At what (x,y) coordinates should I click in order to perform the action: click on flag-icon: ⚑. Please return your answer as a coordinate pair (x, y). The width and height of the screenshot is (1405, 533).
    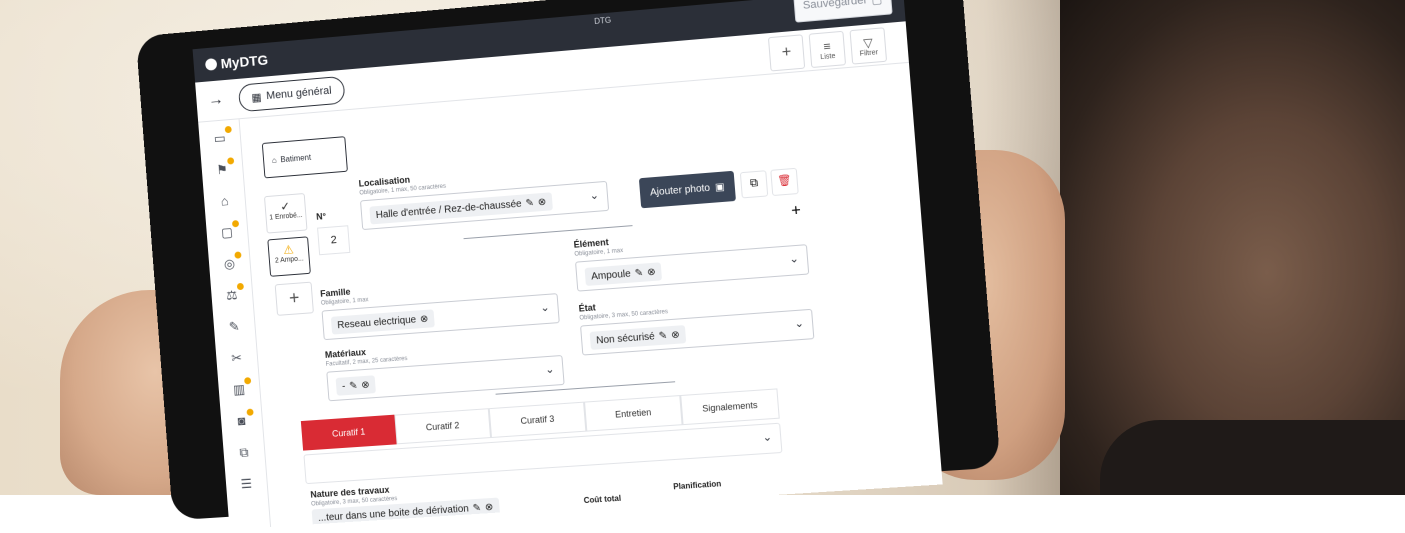
    Looking at the image, I should click on (222, 169).